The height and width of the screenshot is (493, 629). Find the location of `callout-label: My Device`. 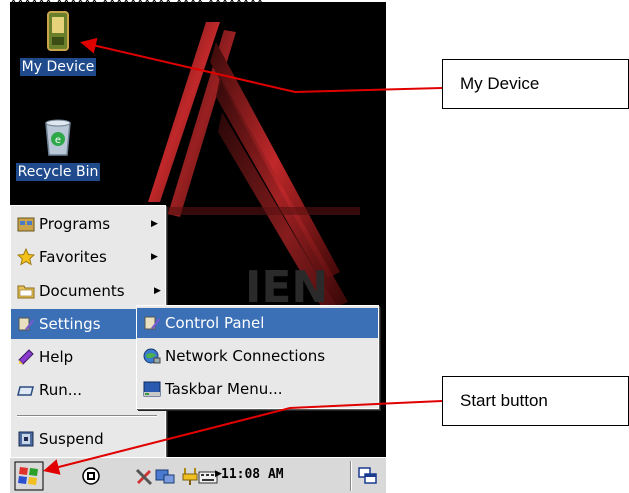

callout-label: My Device is located at coordinates (500, 83).